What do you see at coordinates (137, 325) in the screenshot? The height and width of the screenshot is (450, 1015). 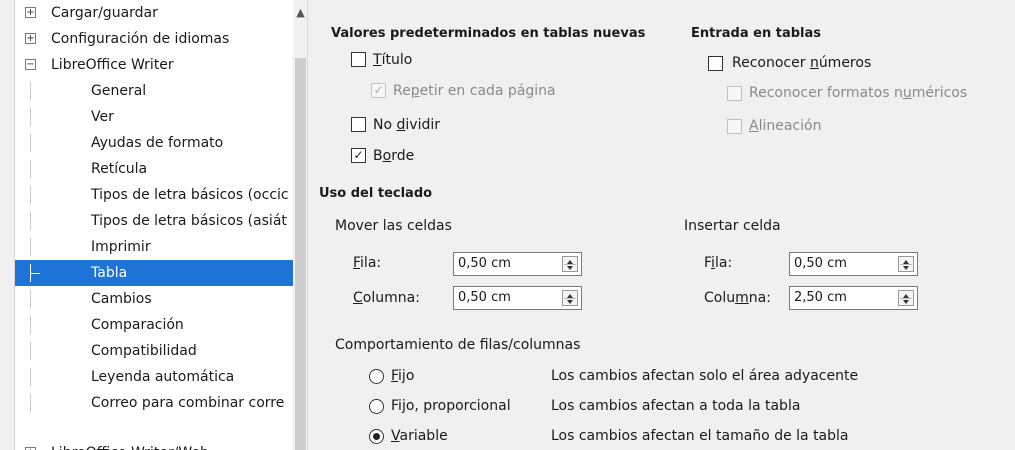 I see `tree-item-label: Comparación` at bounding box center [137, 325].